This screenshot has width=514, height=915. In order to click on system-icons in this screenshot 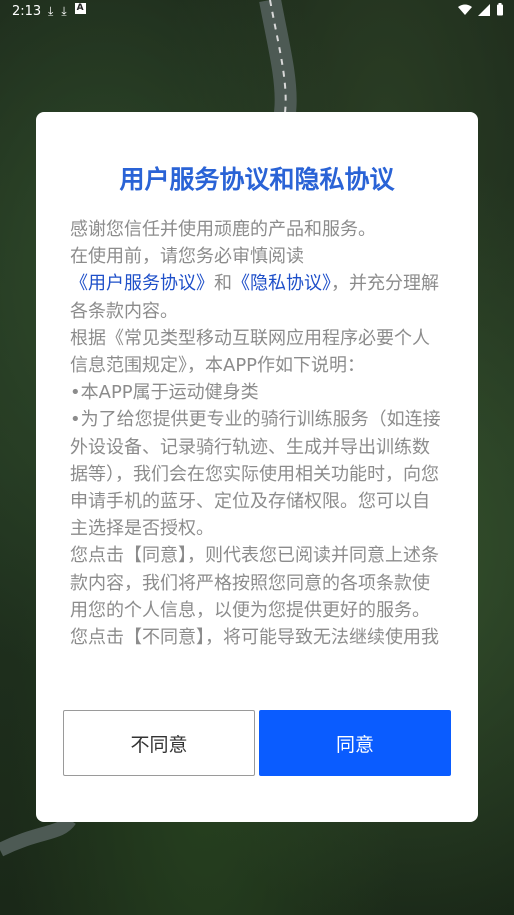, I will do `click(481, 9)`.